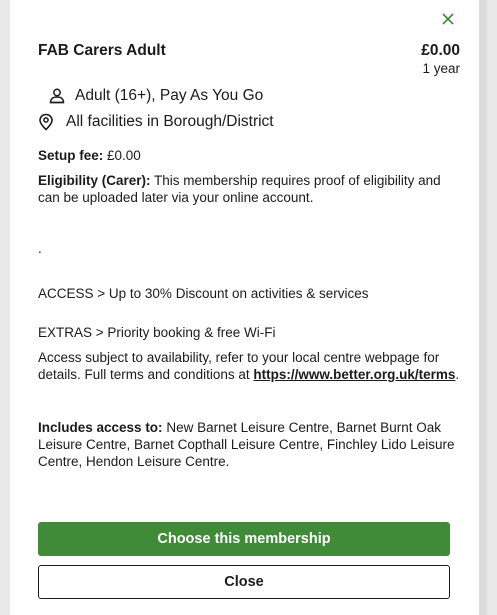 This screenshot has height=615, width=497. Describe the element at coordinates (244, 582) in the screenshot. I see `close-button: Close` at that location.